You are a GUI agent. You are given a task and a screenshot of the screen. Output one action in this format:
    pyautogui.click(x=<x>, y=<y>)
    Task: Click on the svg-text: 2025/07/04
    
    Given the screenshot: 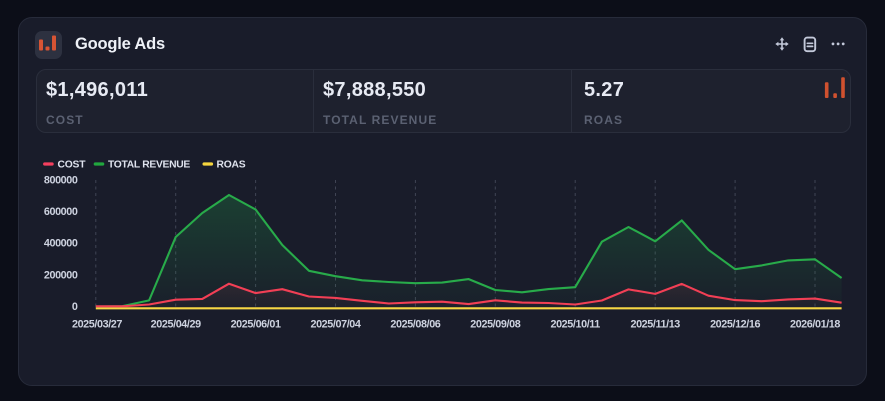 What is the action you would take?
    pyautogui.click(x=335, y=325)
    